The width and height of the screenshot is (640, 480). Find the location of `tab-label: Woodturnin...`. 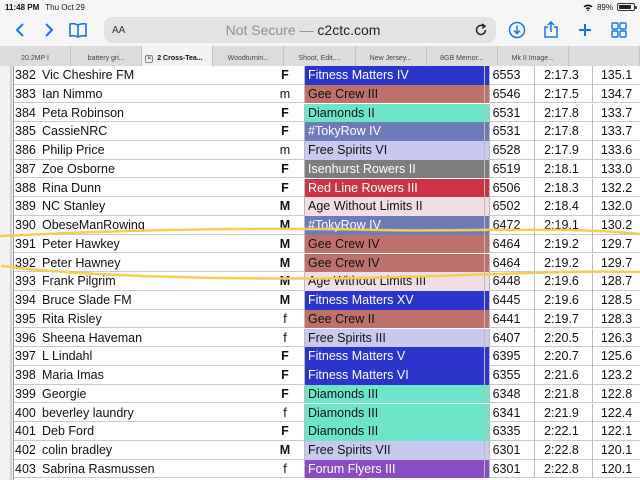

tab-label: Woodturnin... is located at coordinates (248, 58).